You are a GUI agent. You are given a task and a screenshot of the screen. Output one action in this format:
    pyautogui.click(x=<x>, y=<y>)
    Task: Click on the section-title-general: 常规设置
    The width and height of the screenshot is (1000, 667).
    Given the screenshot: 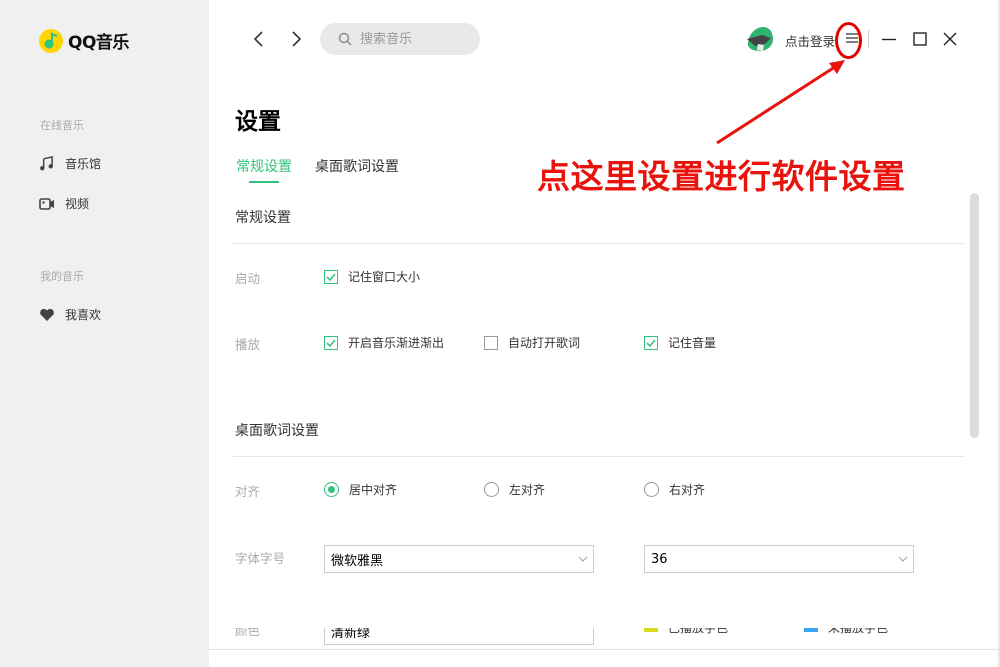 What is the action you would take?
    pyautogui.click(x=263, y=218)
    